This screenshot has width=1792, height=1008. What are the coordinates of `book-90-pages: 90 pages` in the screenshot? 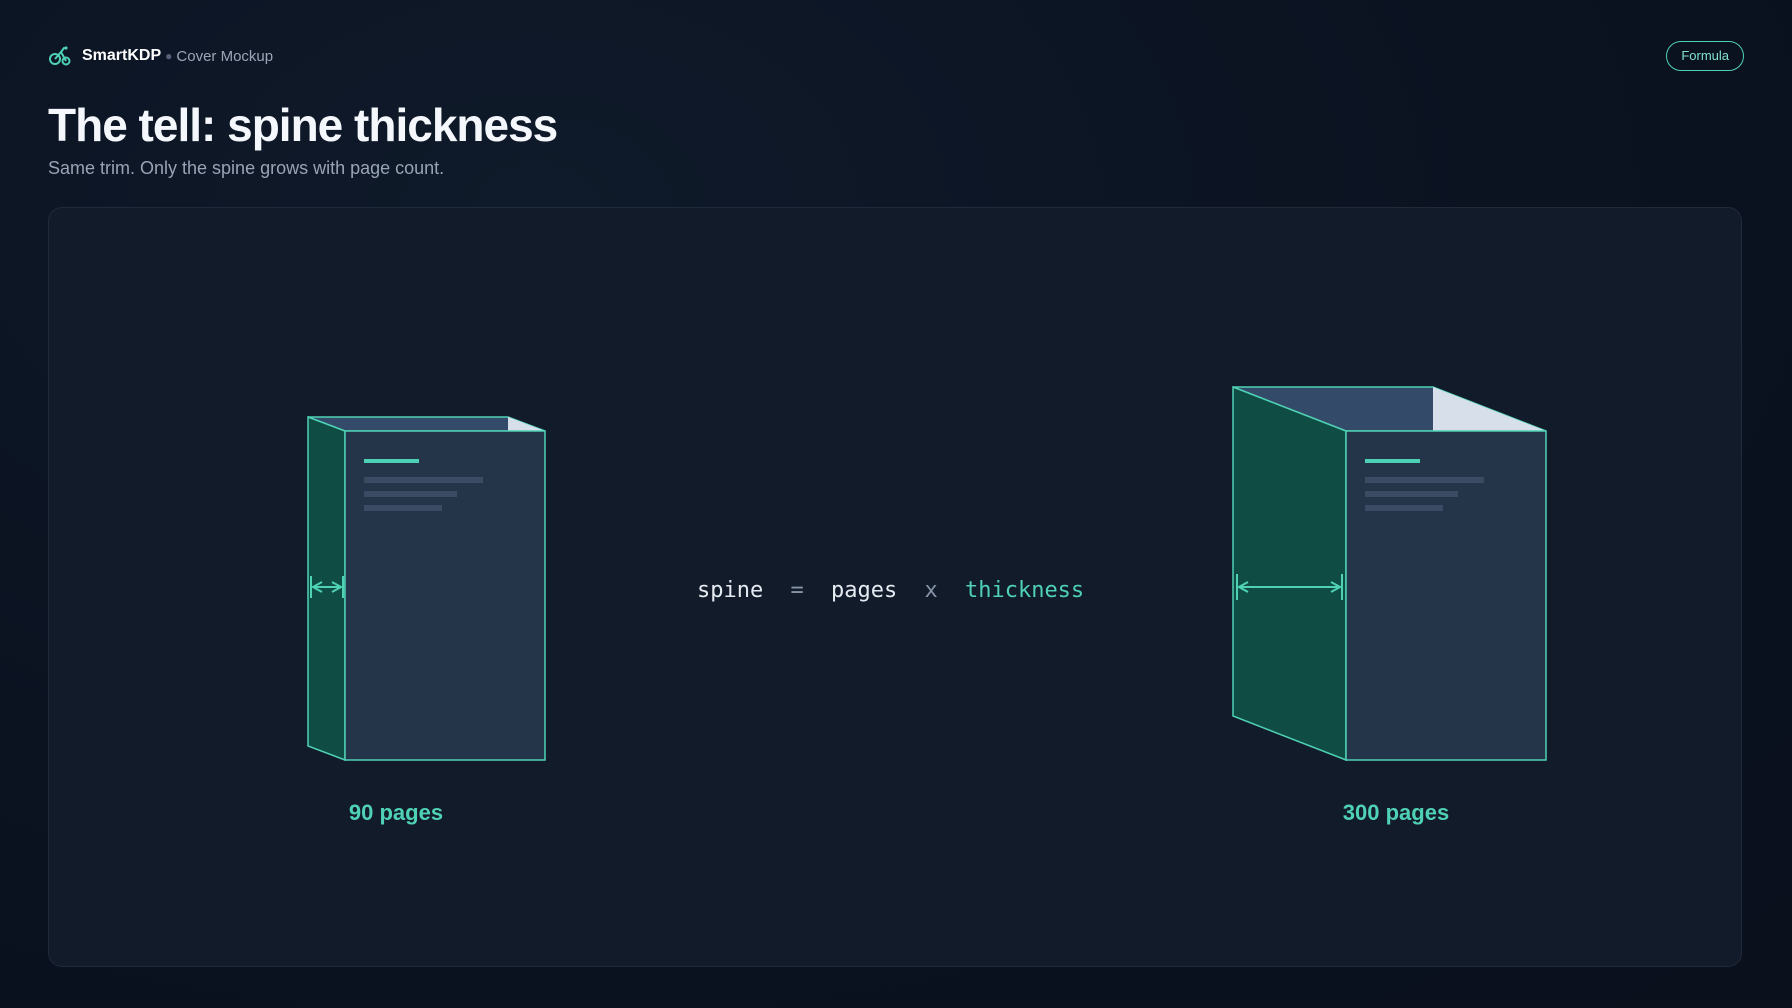 It's located at (426, 620).